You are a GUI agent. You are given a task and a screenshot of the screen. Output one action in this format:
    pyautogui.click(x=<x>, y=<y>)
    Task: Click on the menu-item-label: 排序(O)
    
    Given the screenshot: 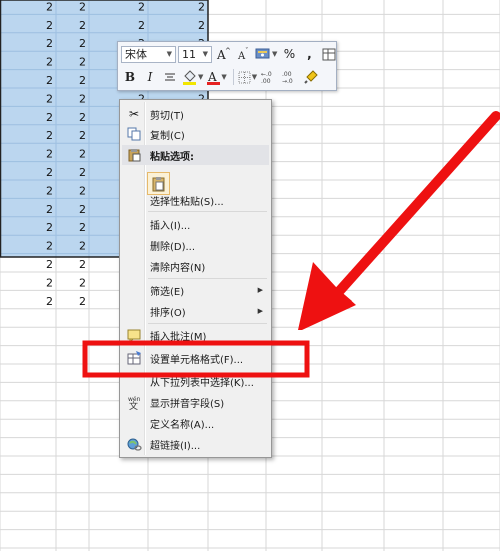 What is the action you would take?
    pyautogui.click(x=168, y=313)
    